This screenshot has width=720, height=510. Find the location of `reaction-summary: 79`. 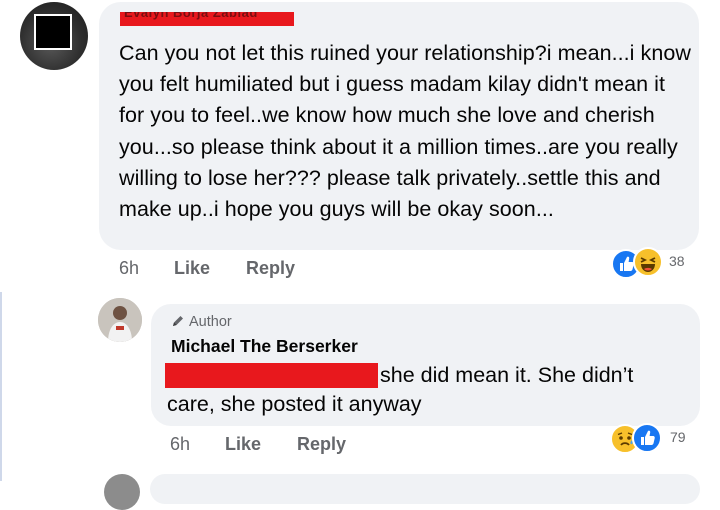

reaction-summary: 79 is located at coordinates (653, 438).